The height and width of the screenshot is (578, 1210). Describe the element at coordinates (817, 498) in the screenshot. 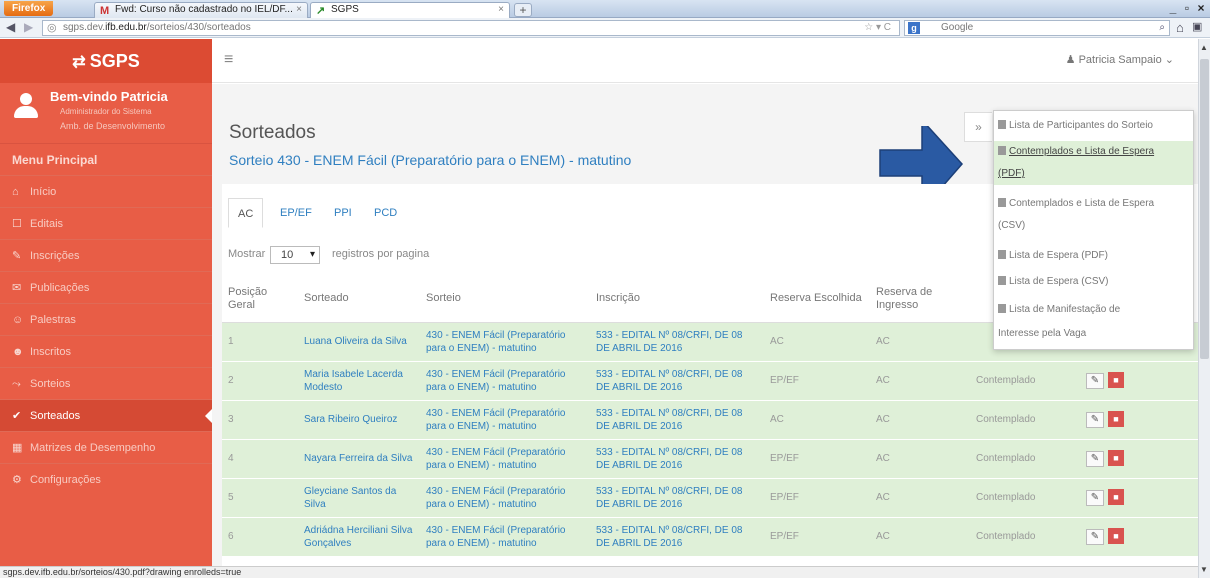

I see `cell-reserva: EP/EF` at that location.